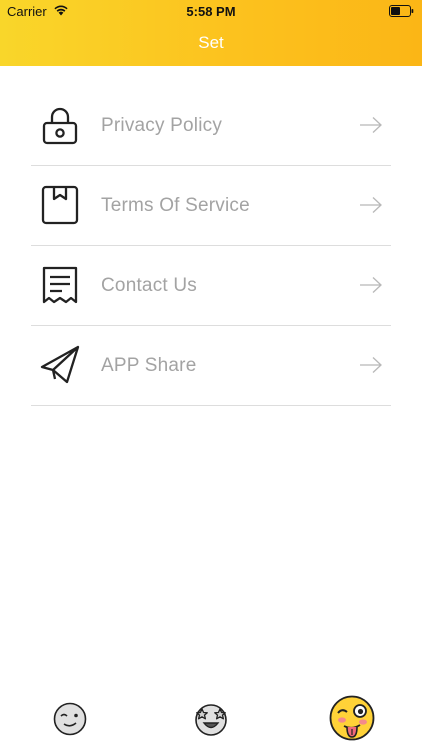 The width and height of the screenshot is (422, 750). I want to click on page-title: Set, so click(211, 42).